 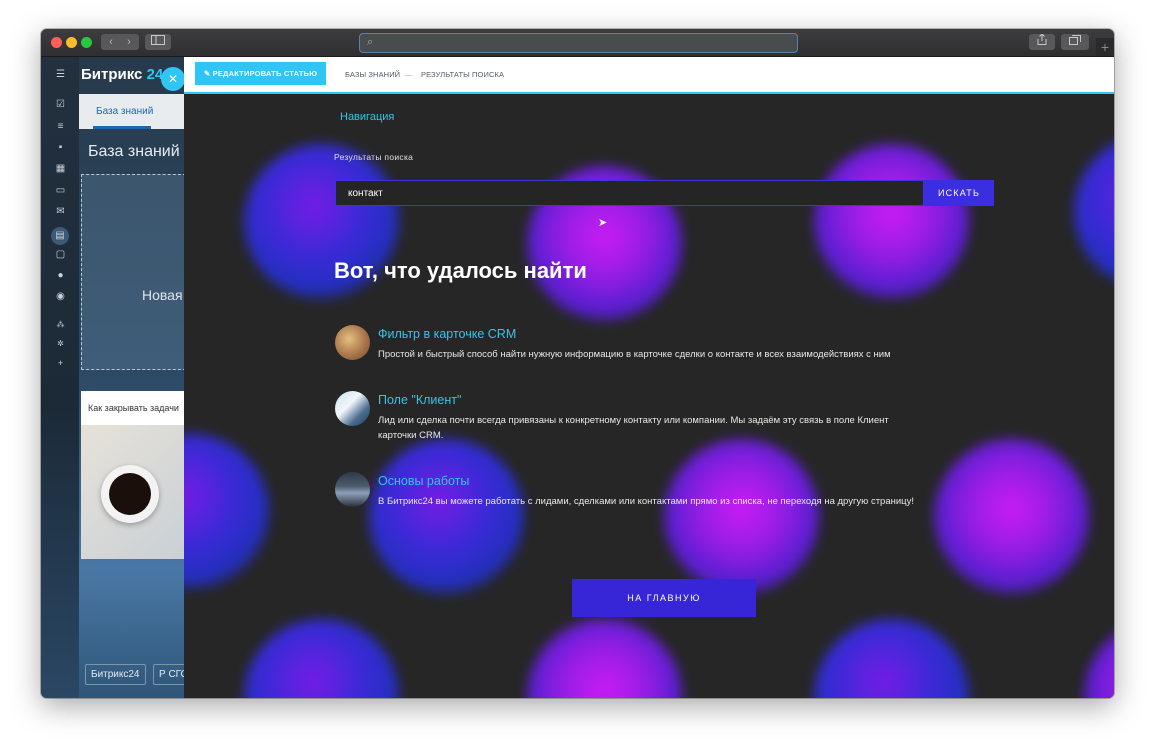 I want to click on close-window-button, so click(x=56, y=42).